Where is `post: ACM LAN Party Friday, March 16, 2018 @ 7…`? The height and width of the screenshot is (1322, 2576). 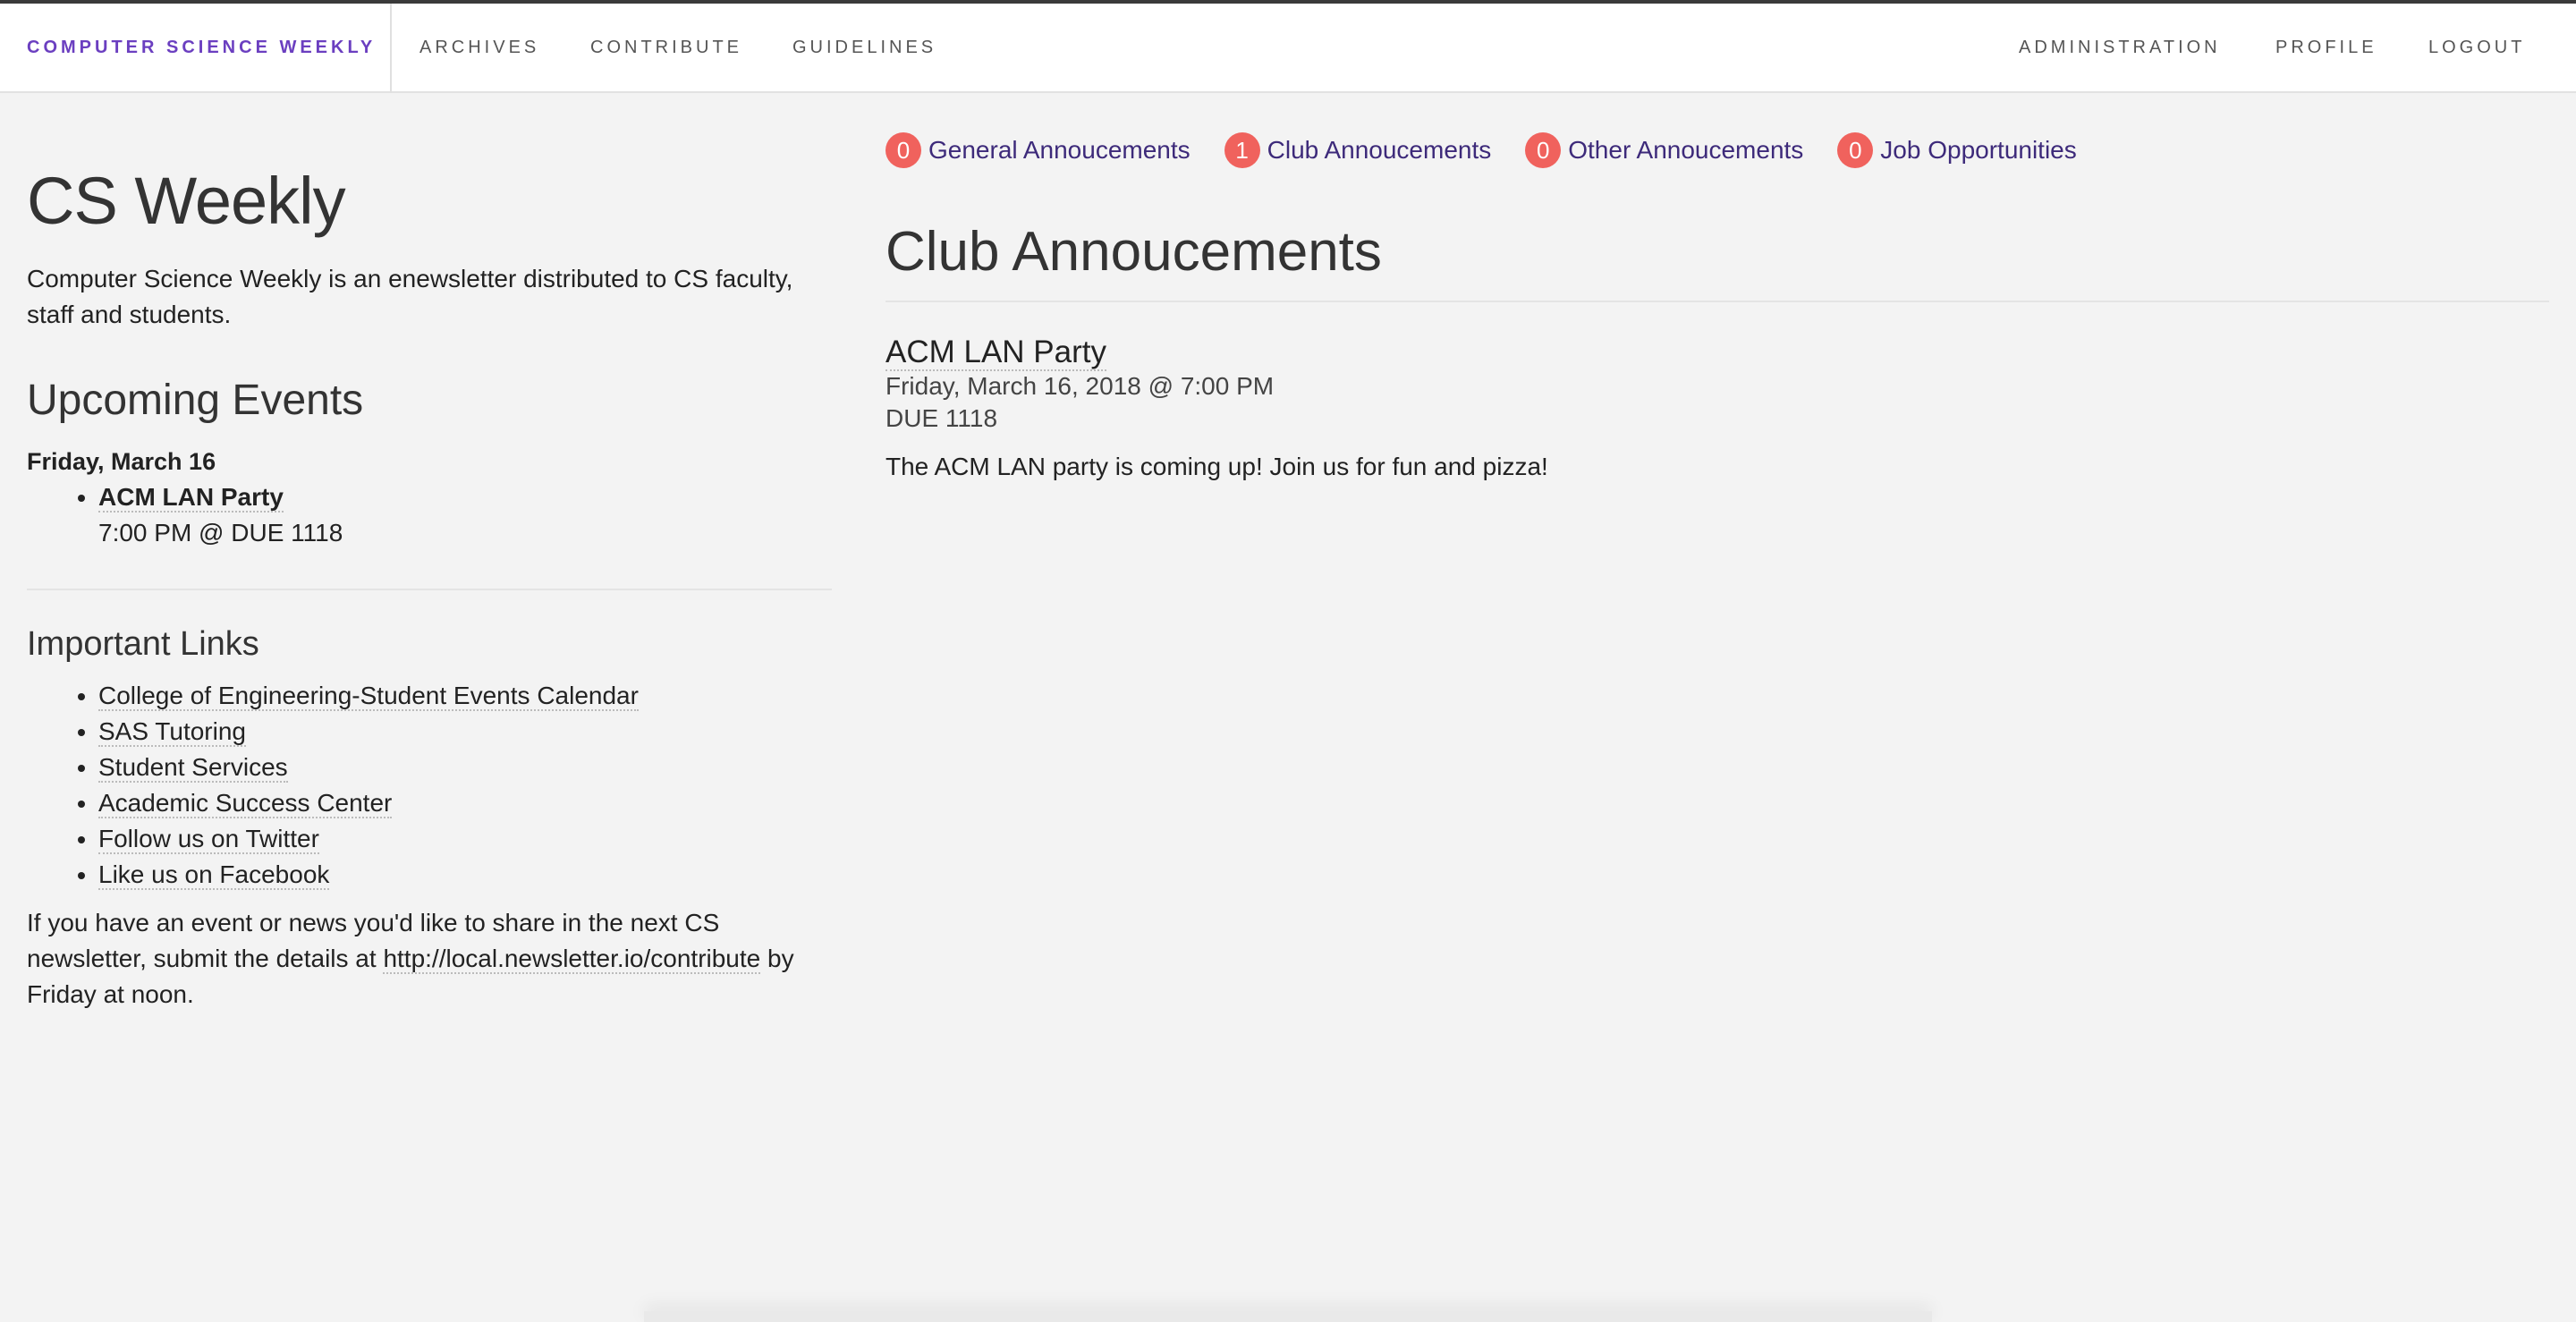 post: ACM LAN Party Friday, March 16, 2018 @ 7… is located at coordinates (1717, 410).